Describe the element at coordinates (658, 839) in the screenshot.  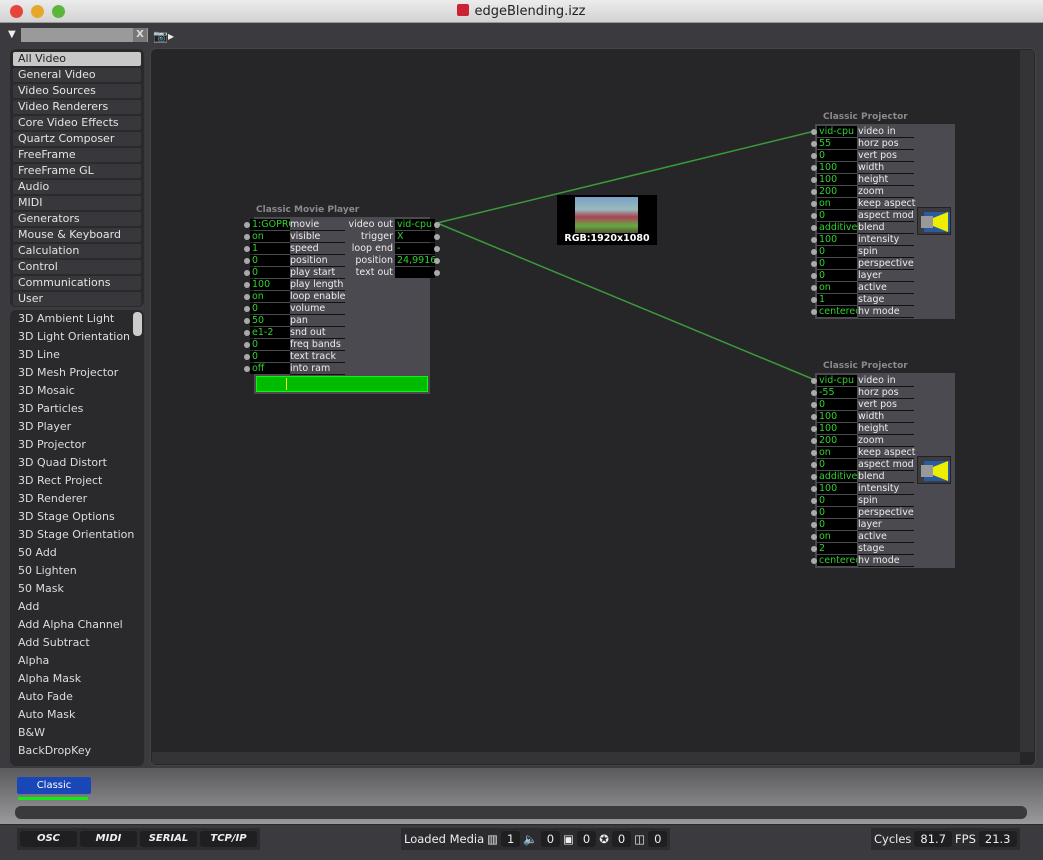
I see `objects-count: 0` at that location.